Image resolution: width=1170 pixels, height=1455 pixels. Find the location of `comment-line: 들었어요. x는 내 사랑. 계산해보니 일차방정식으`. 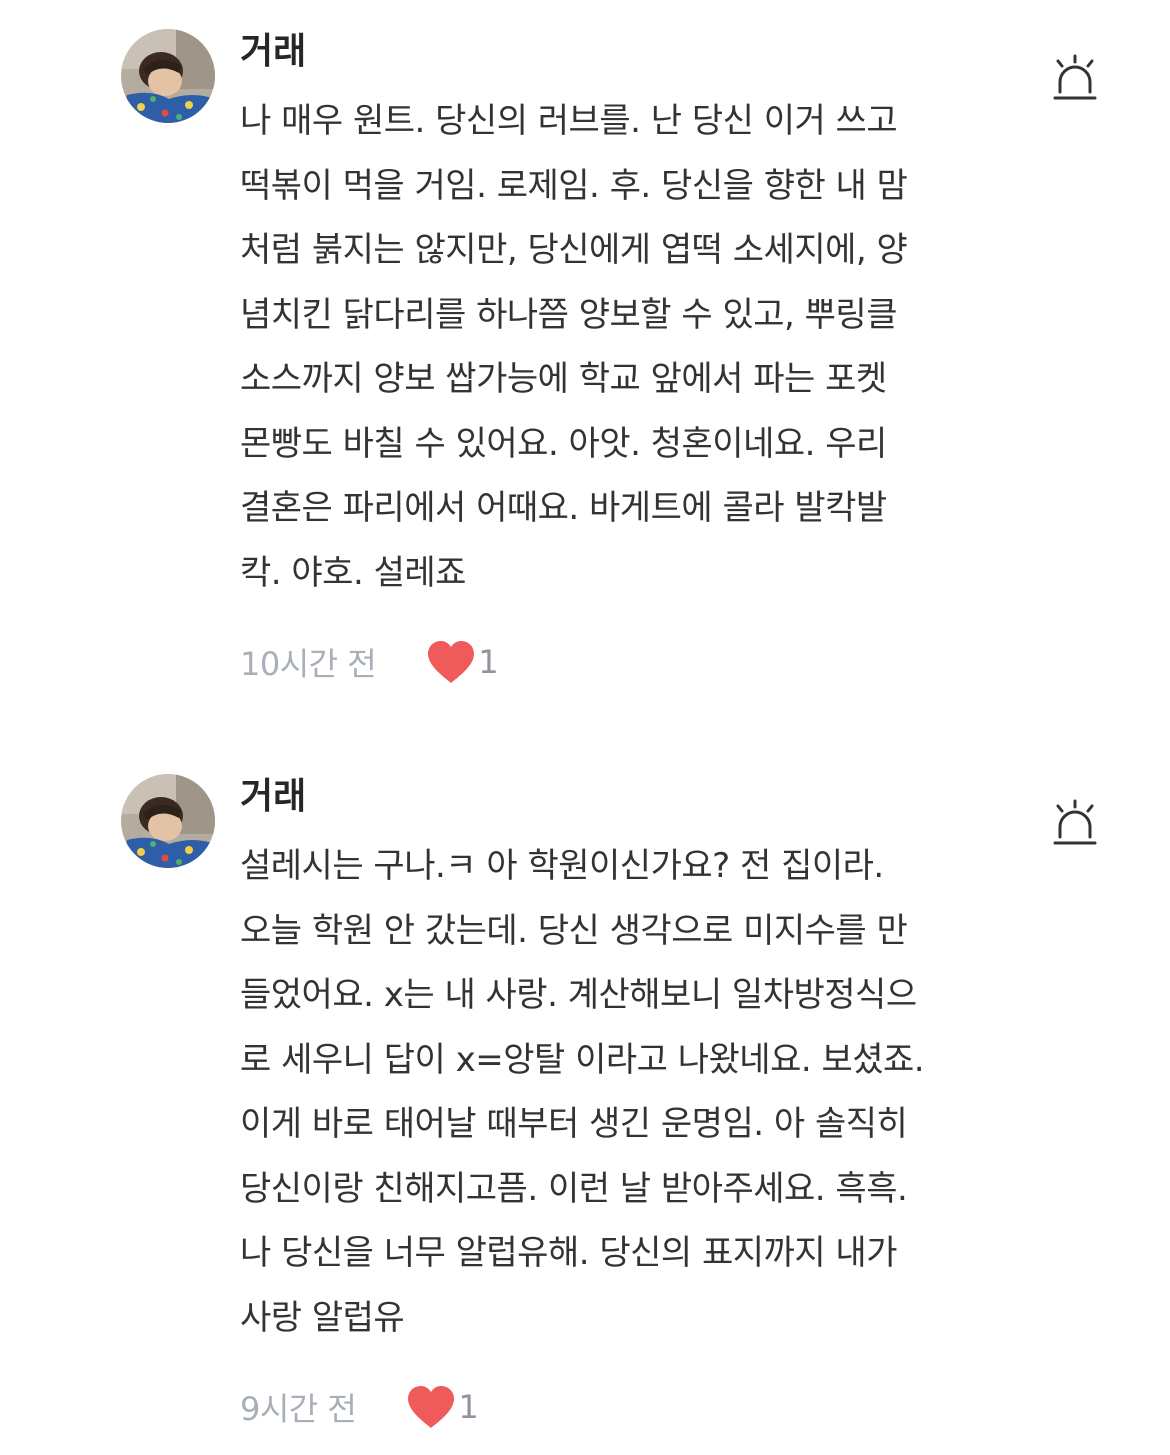

comment-line: 들었어요. x는 내 사랑. 계산해보니 일차방정식으 is located at coordinates (578, 995).